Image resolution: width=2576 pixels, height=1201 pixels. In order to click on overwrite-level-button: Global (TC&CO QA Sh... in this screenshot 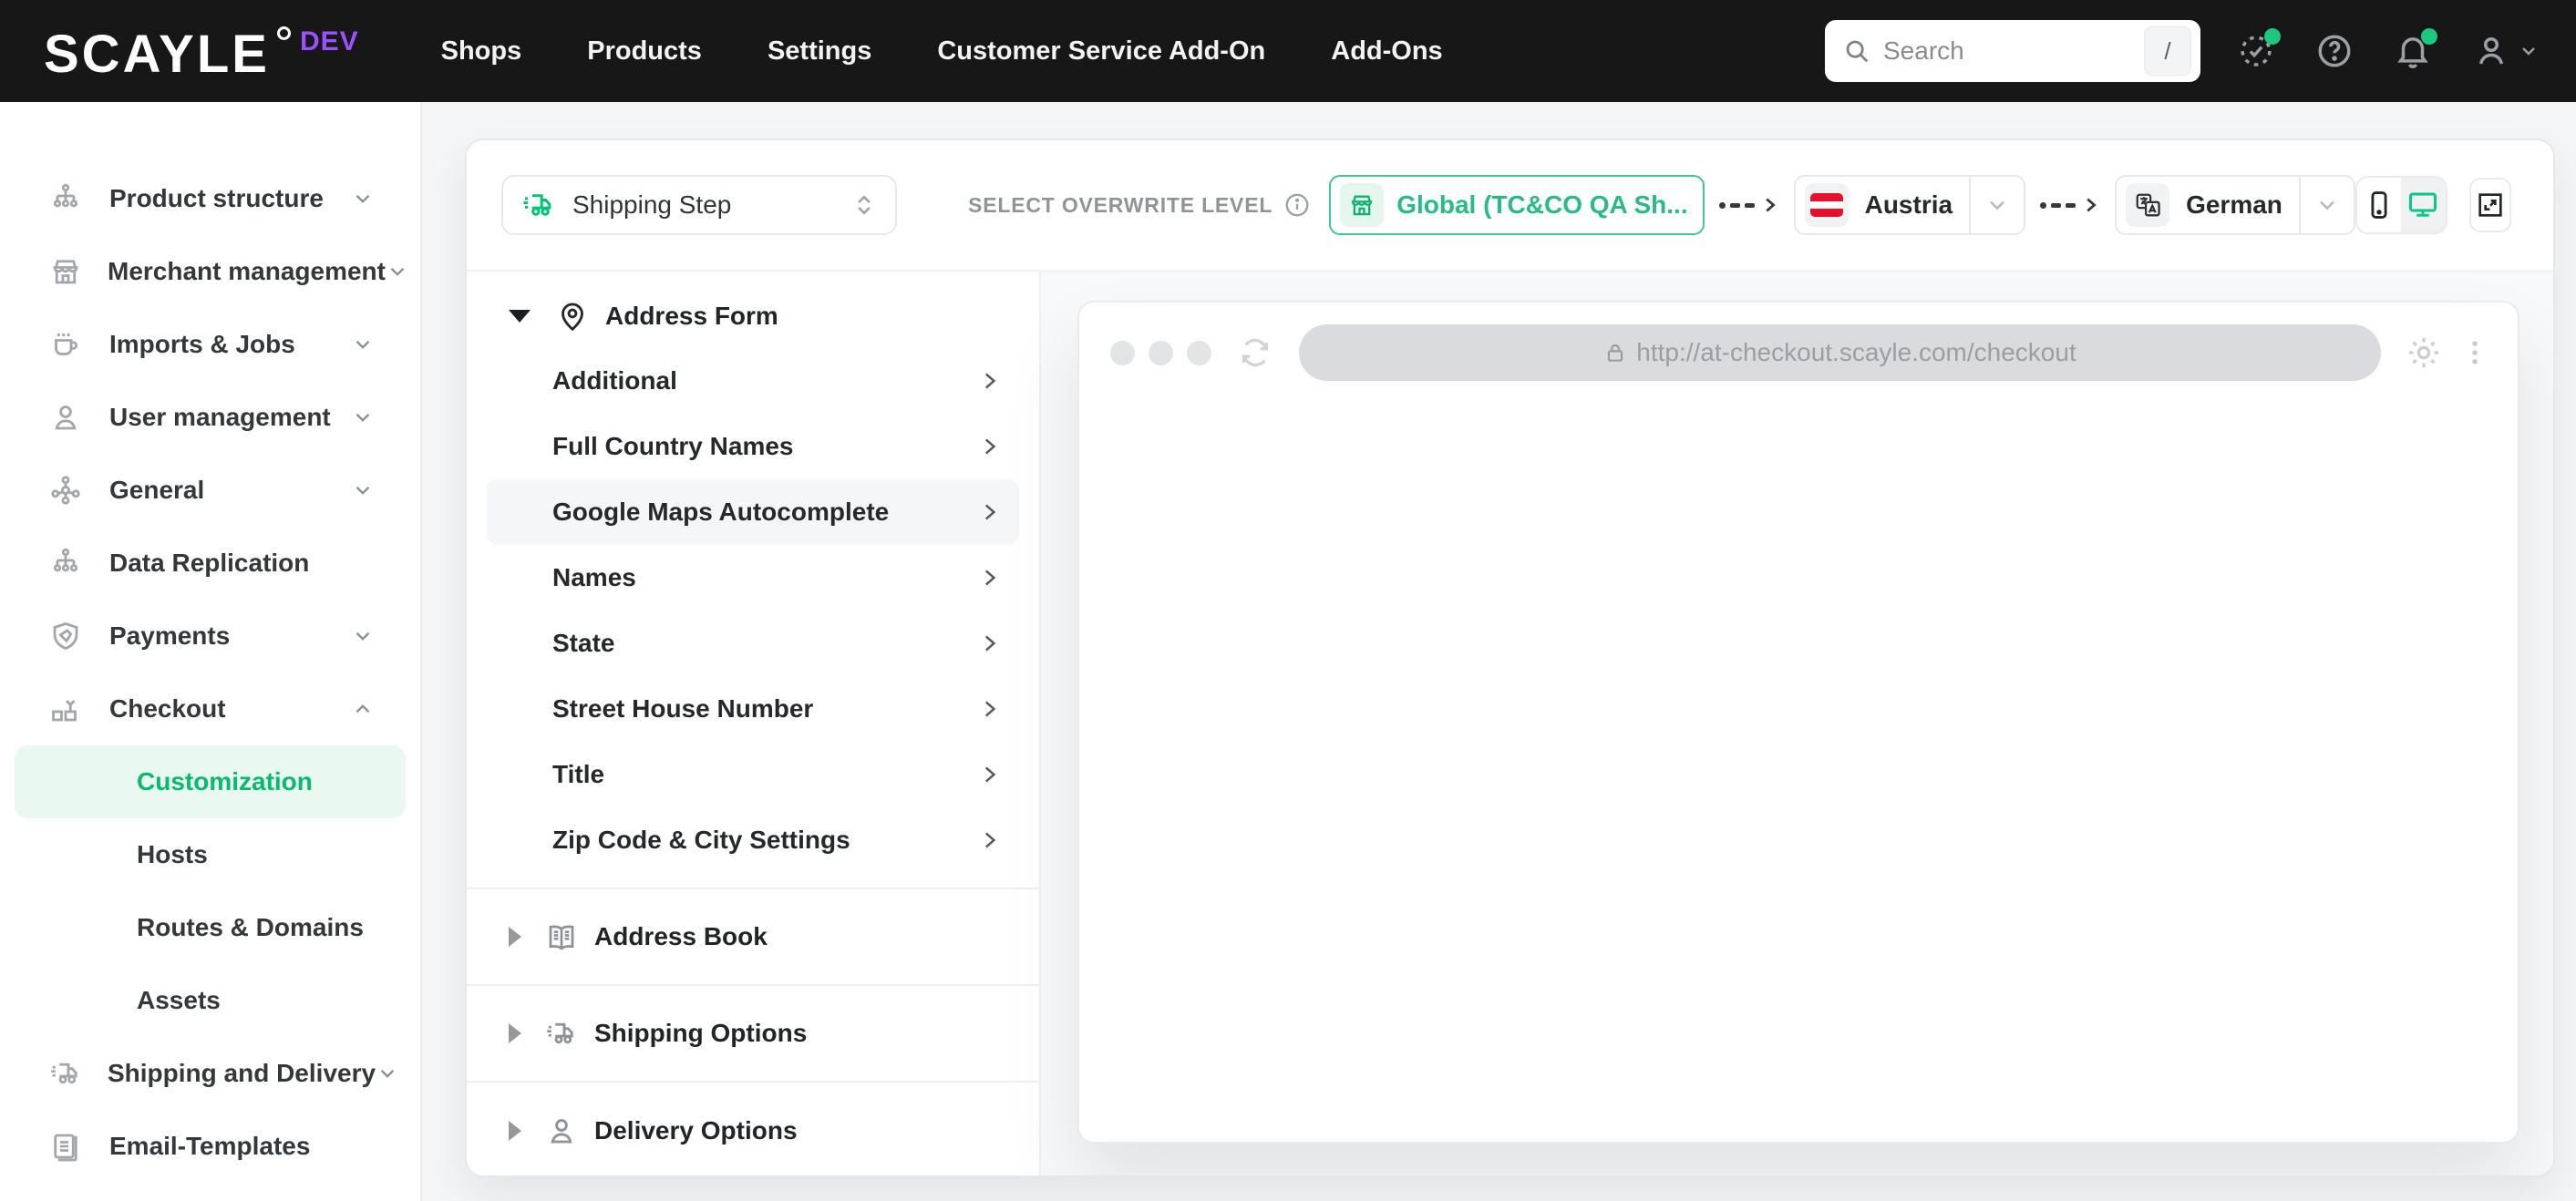, I will do `click(1517, 205)`.